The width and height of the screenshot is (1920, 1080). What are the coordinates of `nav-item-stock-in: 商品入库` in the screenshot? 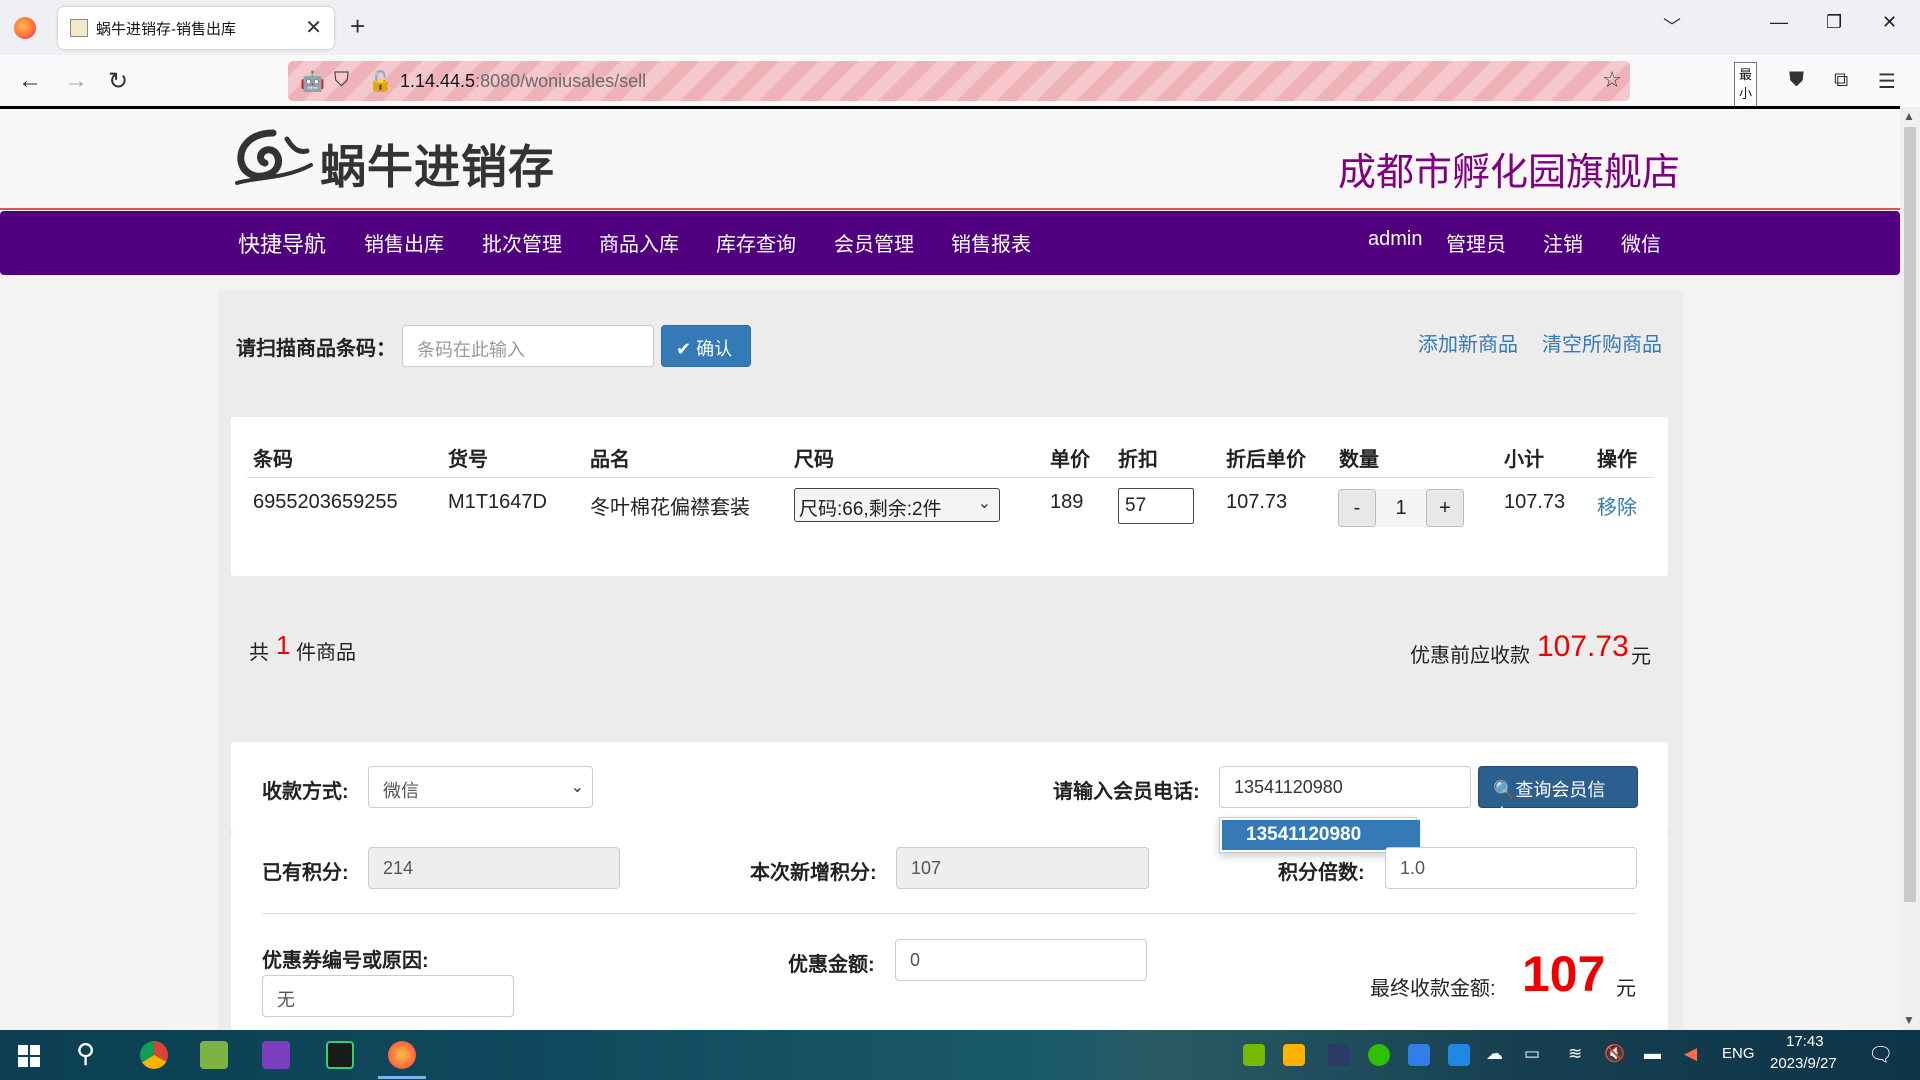 It's located at (639, 242).